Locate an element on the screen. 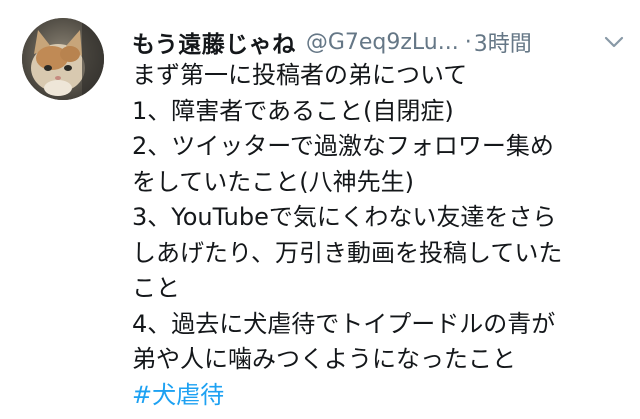 The height and width of the screenshot is (419, 640). tweet-header: もう遠藤じゃね @G7eq9zLu... · 3時間 is located at coordinates (362, 42).